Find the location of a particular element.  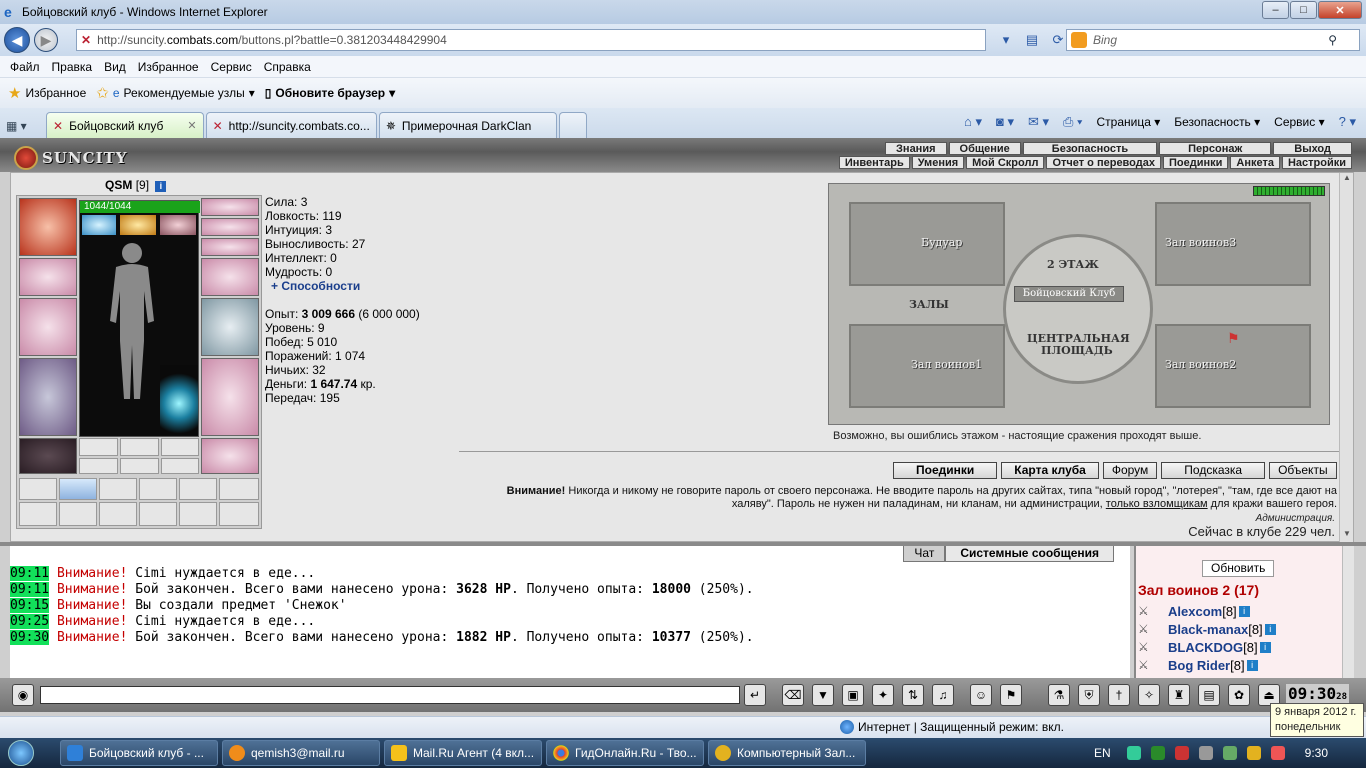

top-menu-knowledge: Знания is located at coordinates (916, 148).